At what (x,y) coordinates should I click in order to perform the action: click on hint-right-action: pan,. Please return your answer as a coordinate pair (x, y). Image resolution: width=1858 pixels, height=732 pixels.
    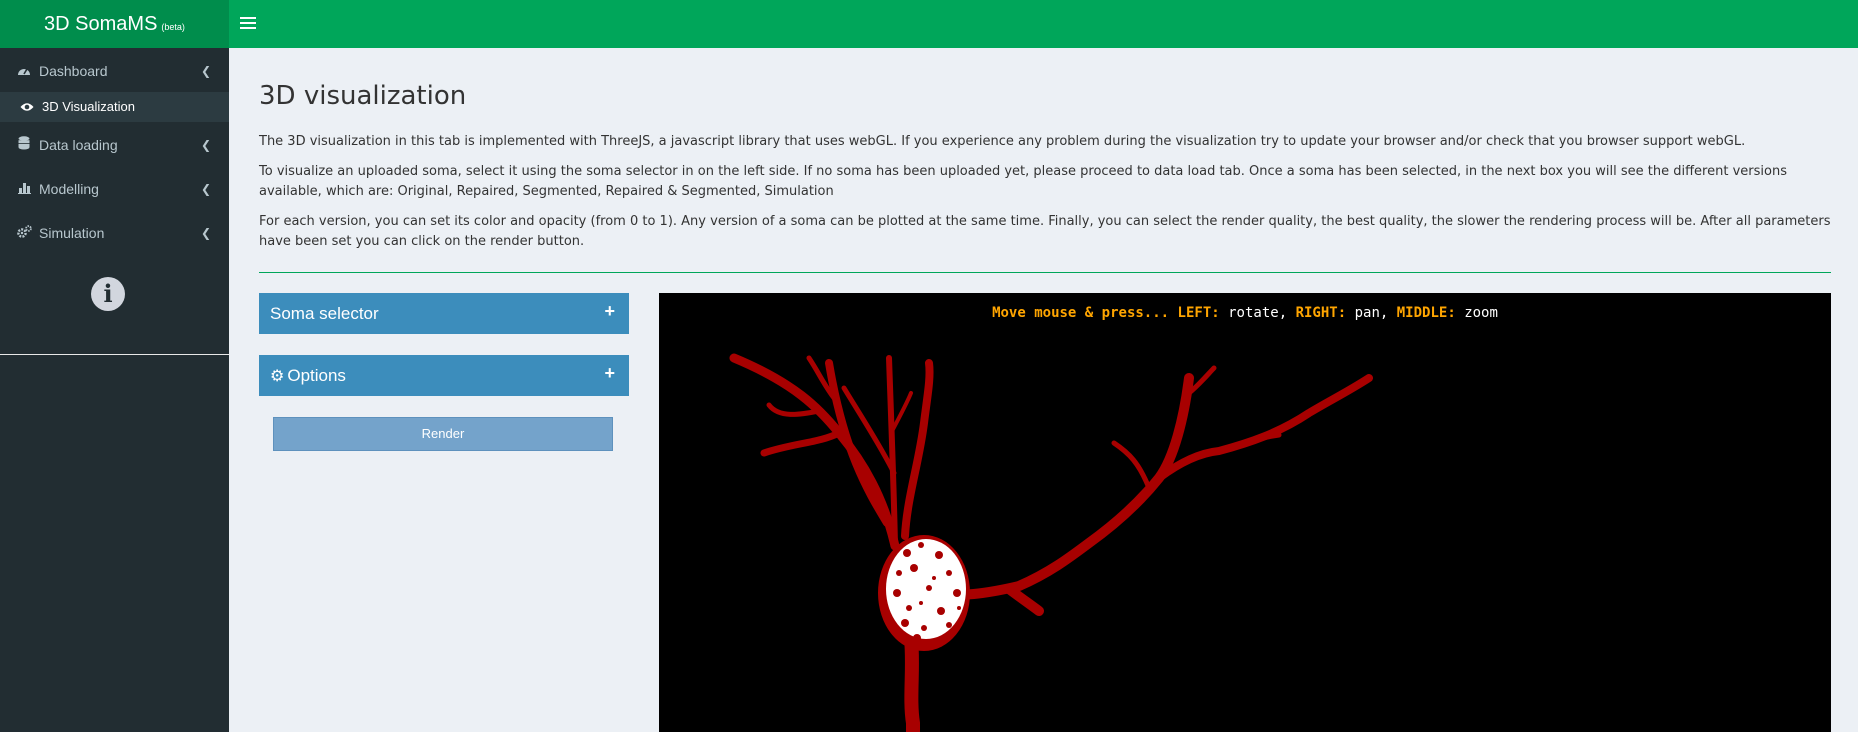
    Looking at the image, I should click on (1371, 313).